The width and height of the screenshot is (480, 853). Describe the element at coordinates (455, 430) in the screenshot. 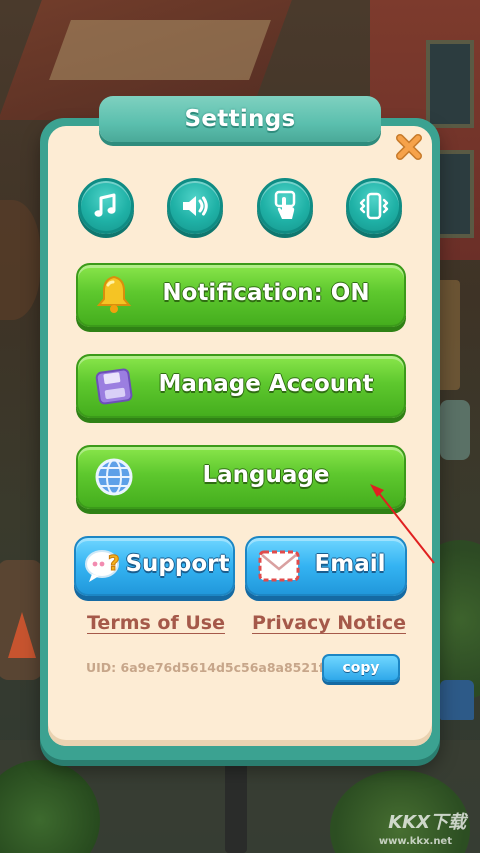

I see `background-canister` at that location.